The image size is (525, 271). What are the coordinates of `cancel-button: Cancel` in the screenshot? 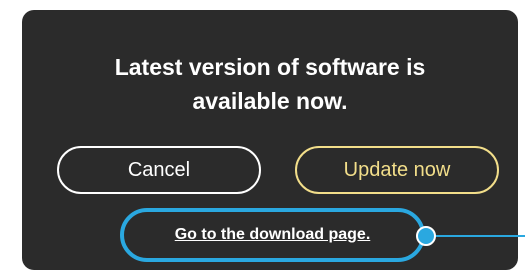 It's located at (159, 170).